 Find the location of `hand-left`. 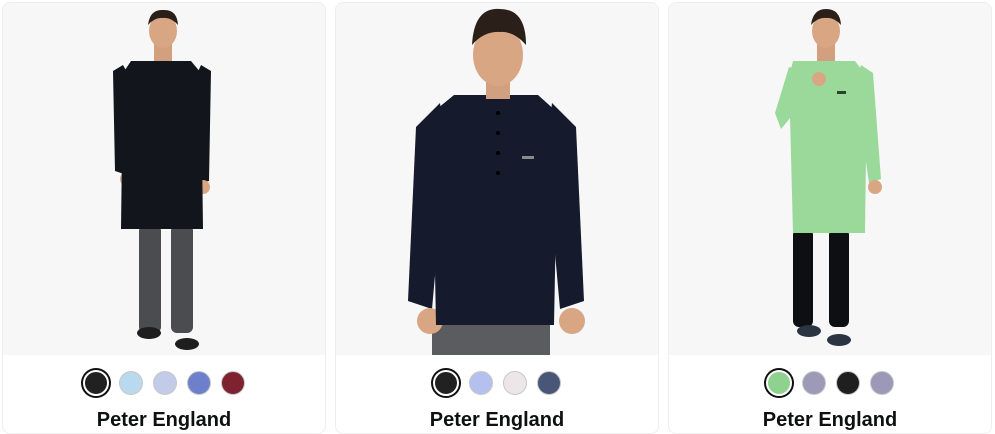

hand-left is located at coordinates (819, 79).